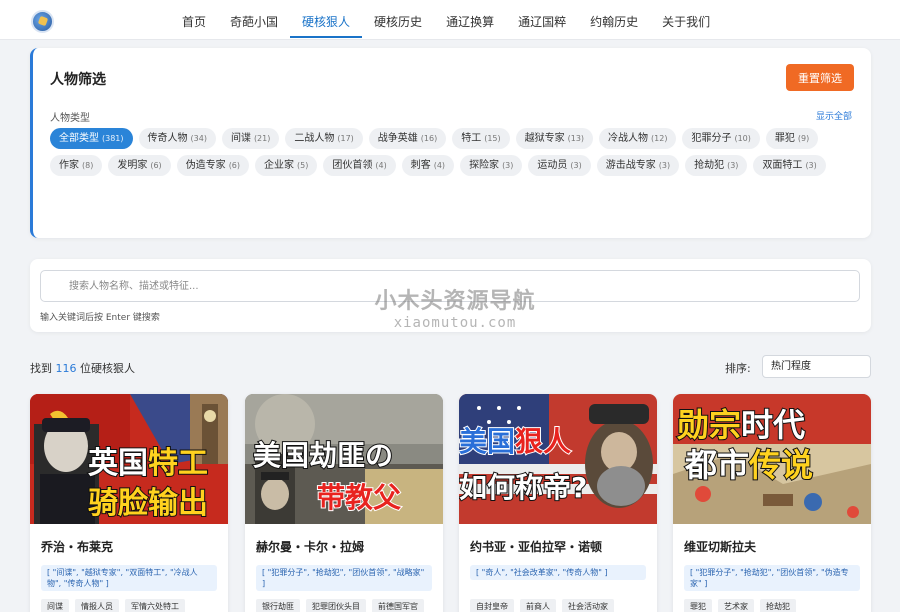 The image size is (900, 612). What do you see at coordinates (789, 165) in the screenshot?
I see `type-chip: 双面特工 (3)` at bounding box center [789, 165].